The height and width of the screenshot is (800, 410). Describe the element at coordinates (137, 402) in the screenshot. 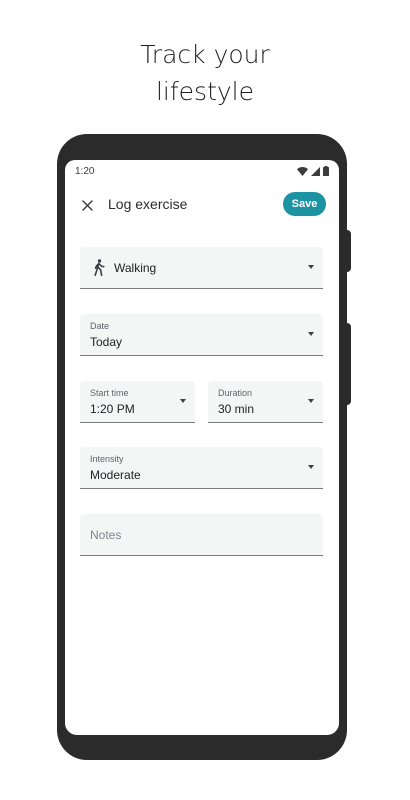

I see `start-time-select: Start time 1:20 PM` at that location.